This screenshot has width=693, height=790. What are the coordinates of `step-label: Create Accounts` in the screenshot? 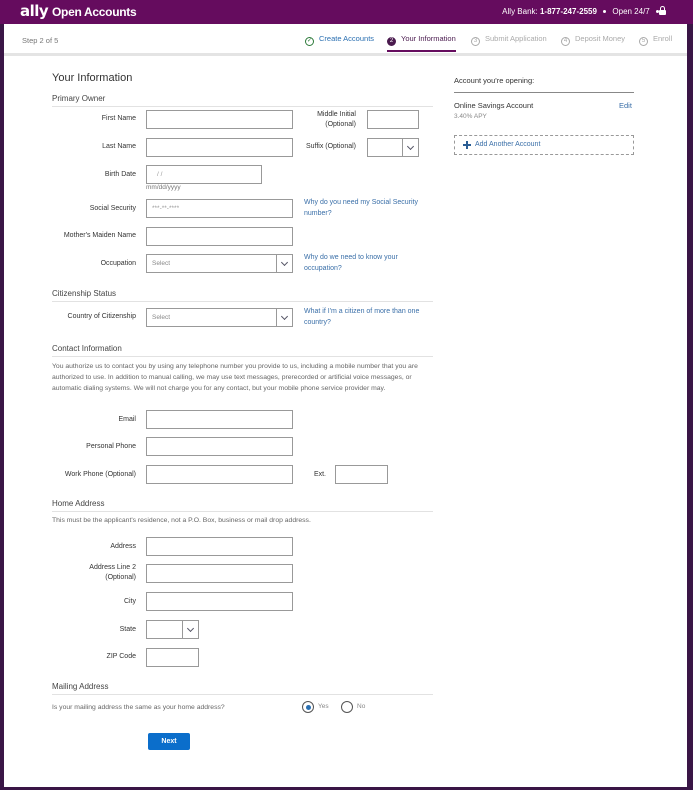 It's located at (347, 38).